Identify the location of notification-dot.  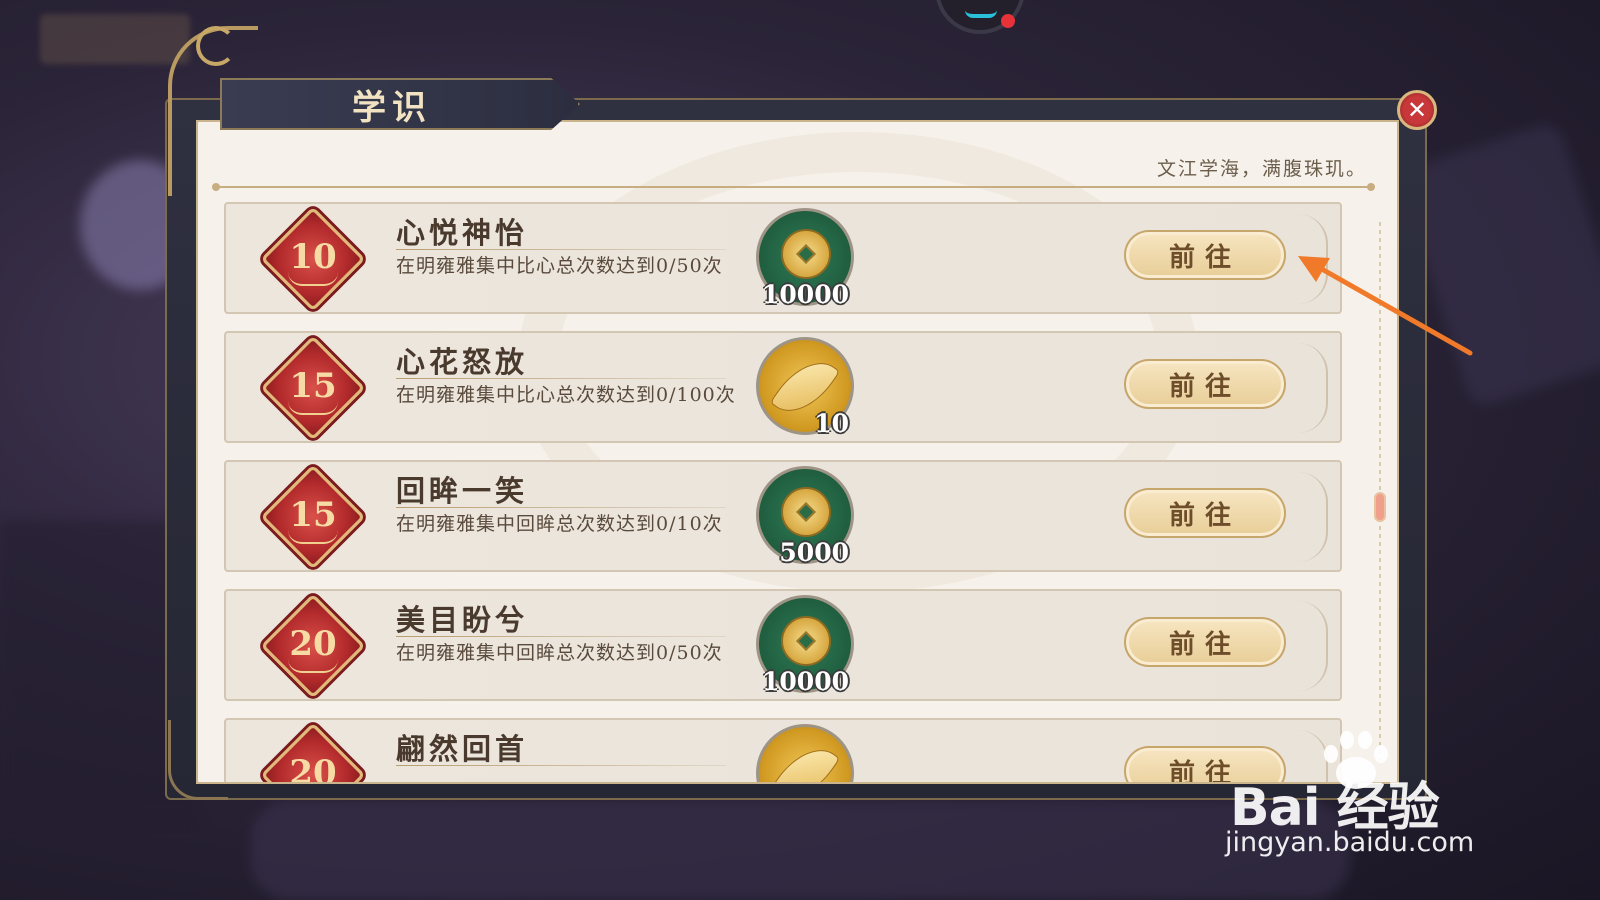
(1008, 21).